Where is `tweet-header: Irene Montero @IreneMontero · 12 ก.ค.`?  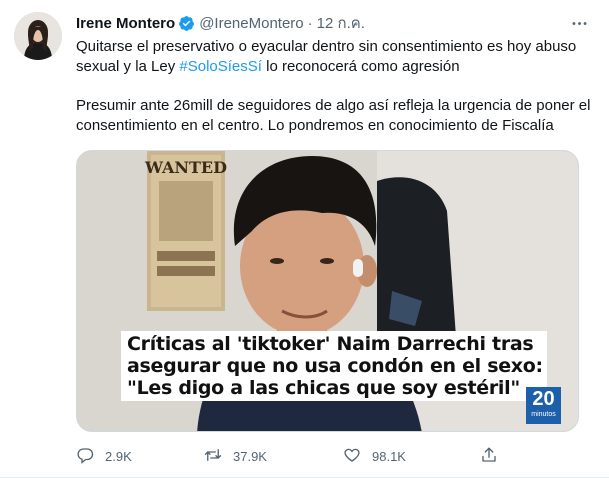
tweet-header: Irene Montero @IreneMontero · 12 ก.ค. is located at coordinates (336, 23).